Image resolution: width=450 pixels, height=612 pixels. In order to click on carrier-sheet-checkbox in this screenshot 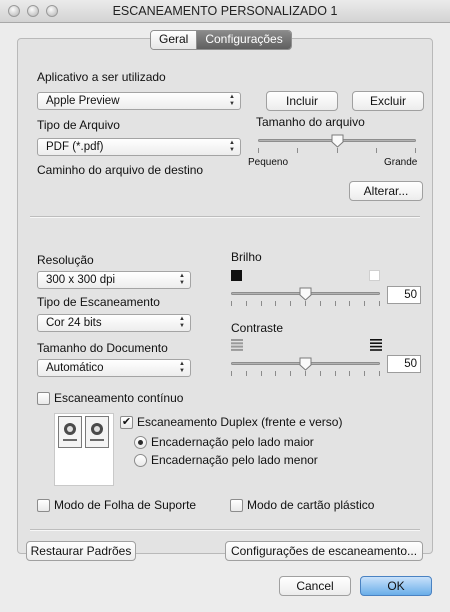, I will do `click(43, 505)`.